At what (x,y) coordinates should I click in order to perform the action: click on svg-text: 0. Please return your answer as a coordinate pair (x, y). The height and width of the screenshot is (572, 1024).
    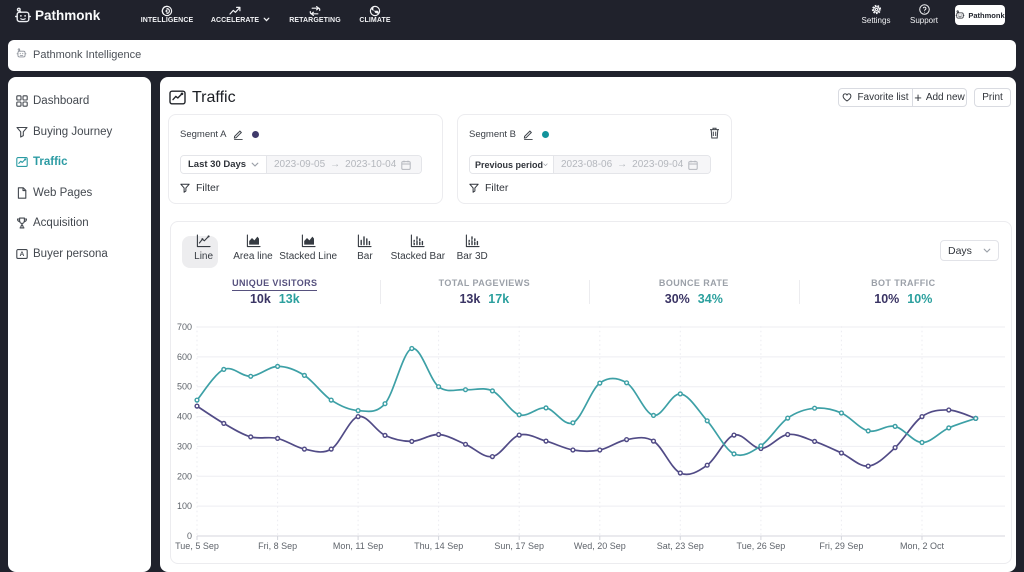
    Looking at the image, I should click on (189, 536).